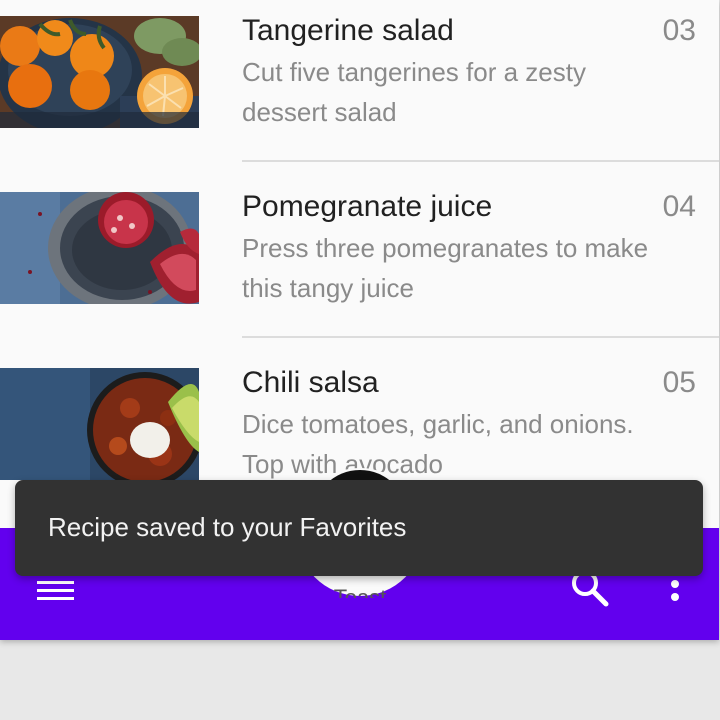 The height and width of the screenshot is (720, 720). Describe the element at coordinates (348, 30) in the screenshot. I see `recipe-title: Tangerine salad` at that location.